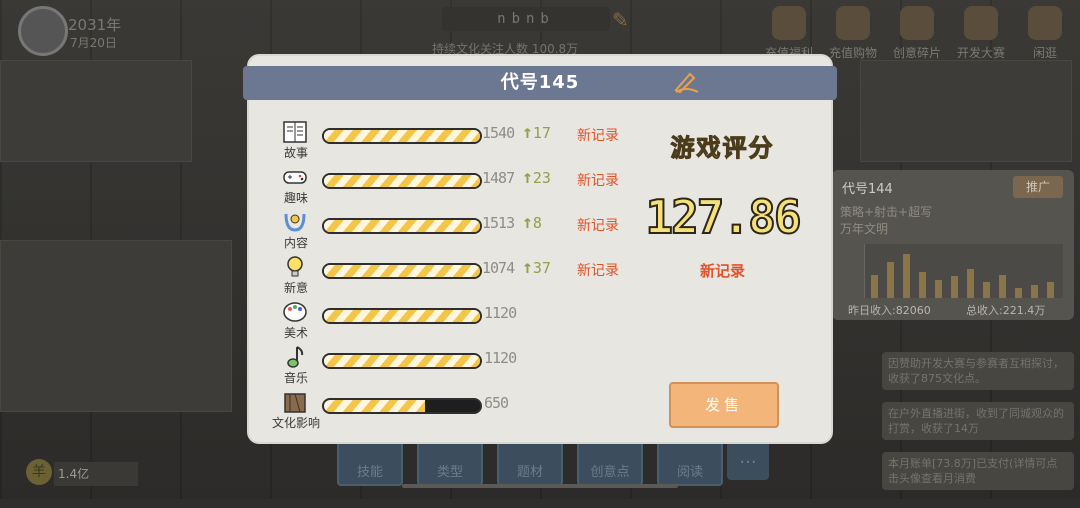 The width and height of the screenshot is (1080, 508). What do you see at coordinates (610, 461) in the screenshot?
I see `bottom-tab: 创意点` at bounding box center [610, 461].